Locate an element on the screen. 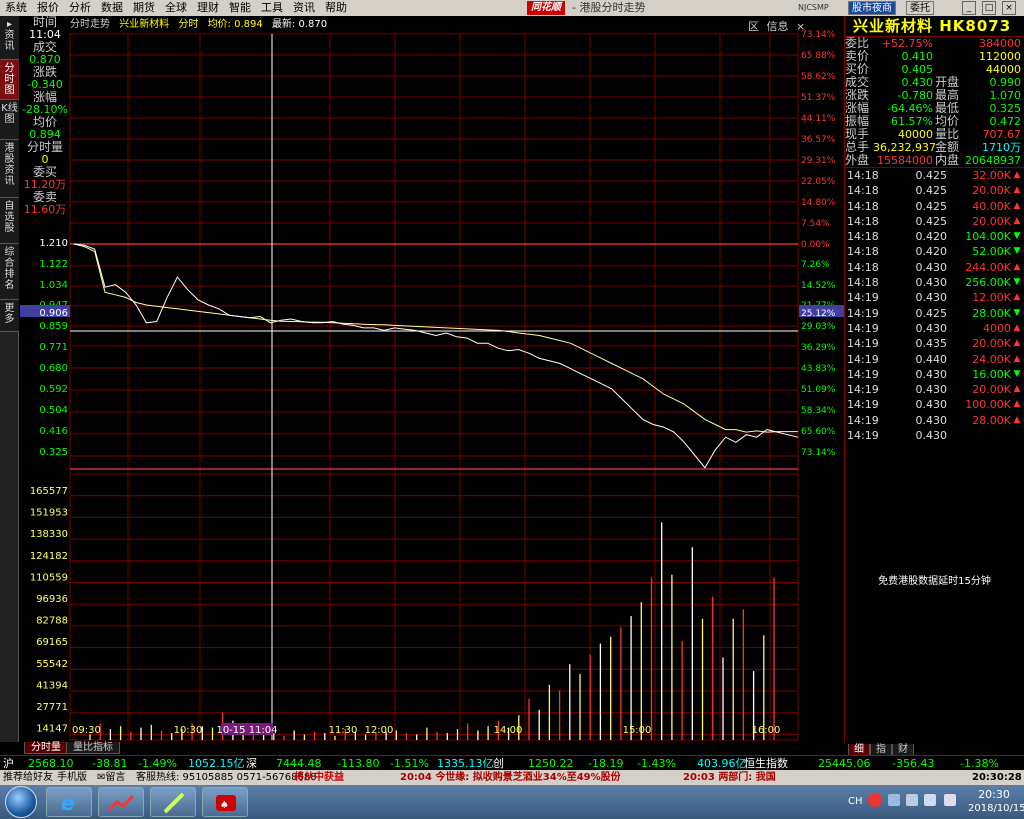 The height and width of the screenshot is (819, 1024). maximize-icon: □ is located at coordinates (989, 8).